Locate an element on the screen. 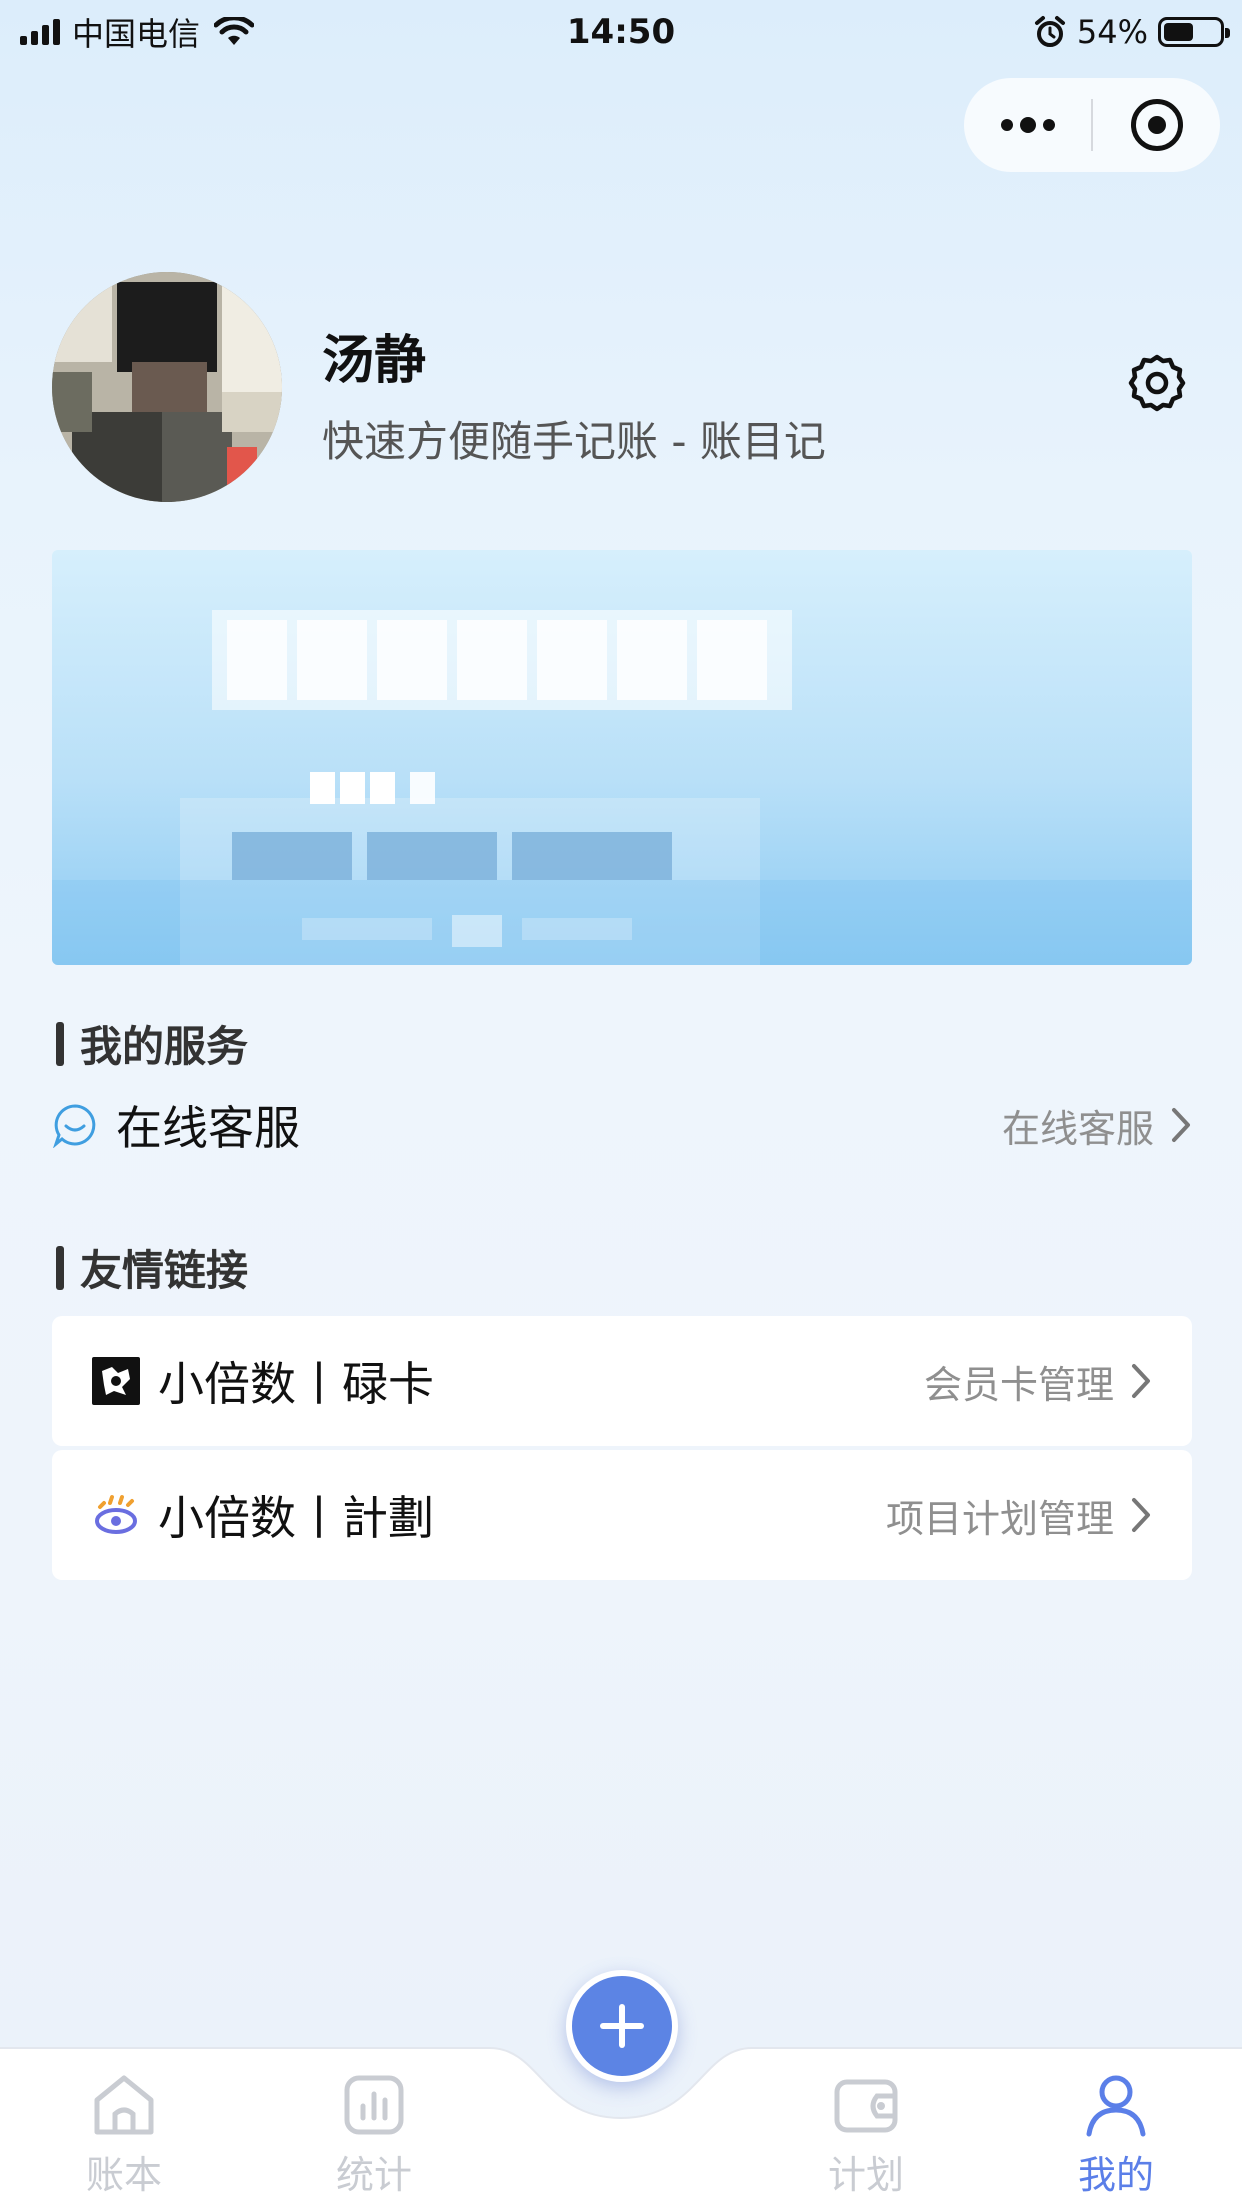 The image size is (1242, 2208). battery-icon is located at coordinates (1194, 32).